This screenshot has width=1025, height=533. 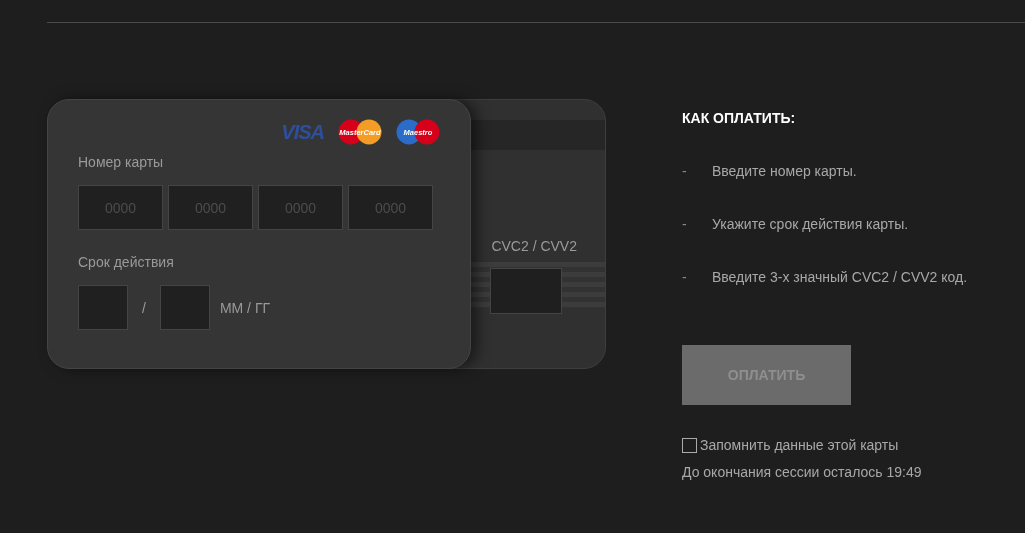 What do you see at coordinates (184, 307) in the screenshot?
I see `year-field` at bounding box center [184, 307].